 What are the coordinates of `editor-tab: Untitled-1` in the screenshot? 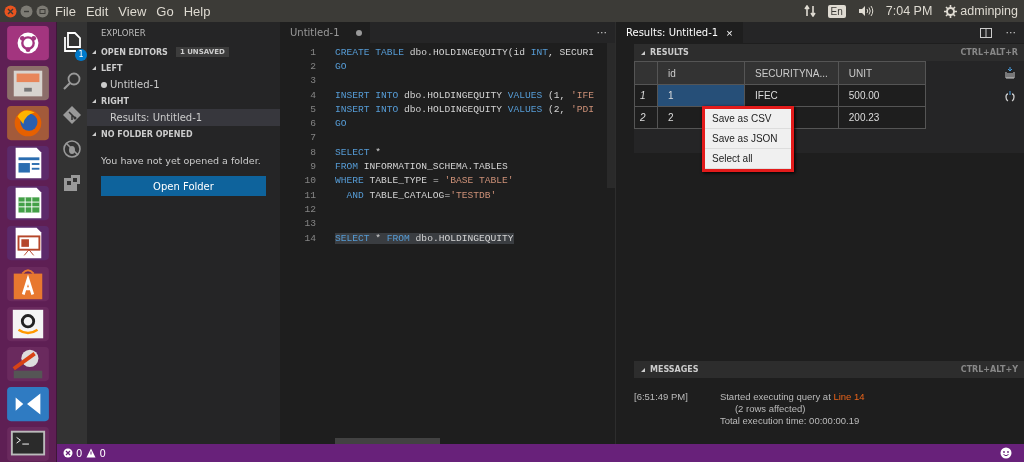 It's located at (325, 32).